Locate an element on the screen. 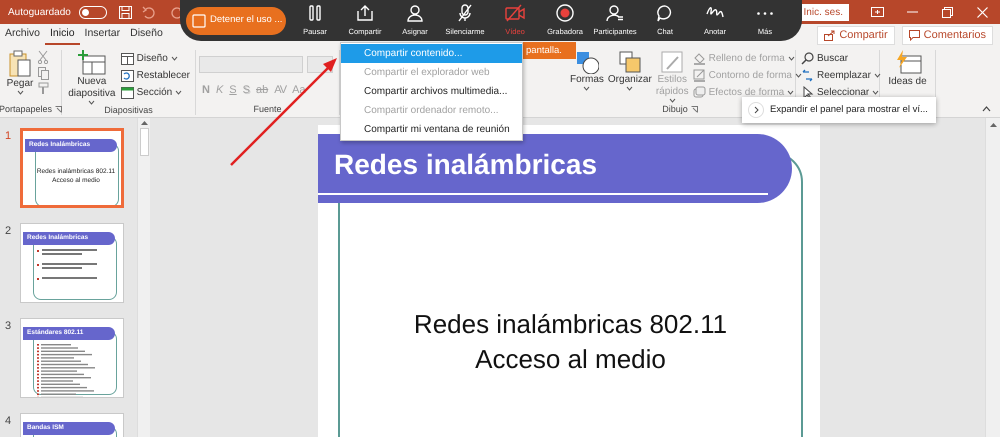 This screenshot has width=1000, height=437. ribbon-tab: Diseño is located at coordinates (146, 35).